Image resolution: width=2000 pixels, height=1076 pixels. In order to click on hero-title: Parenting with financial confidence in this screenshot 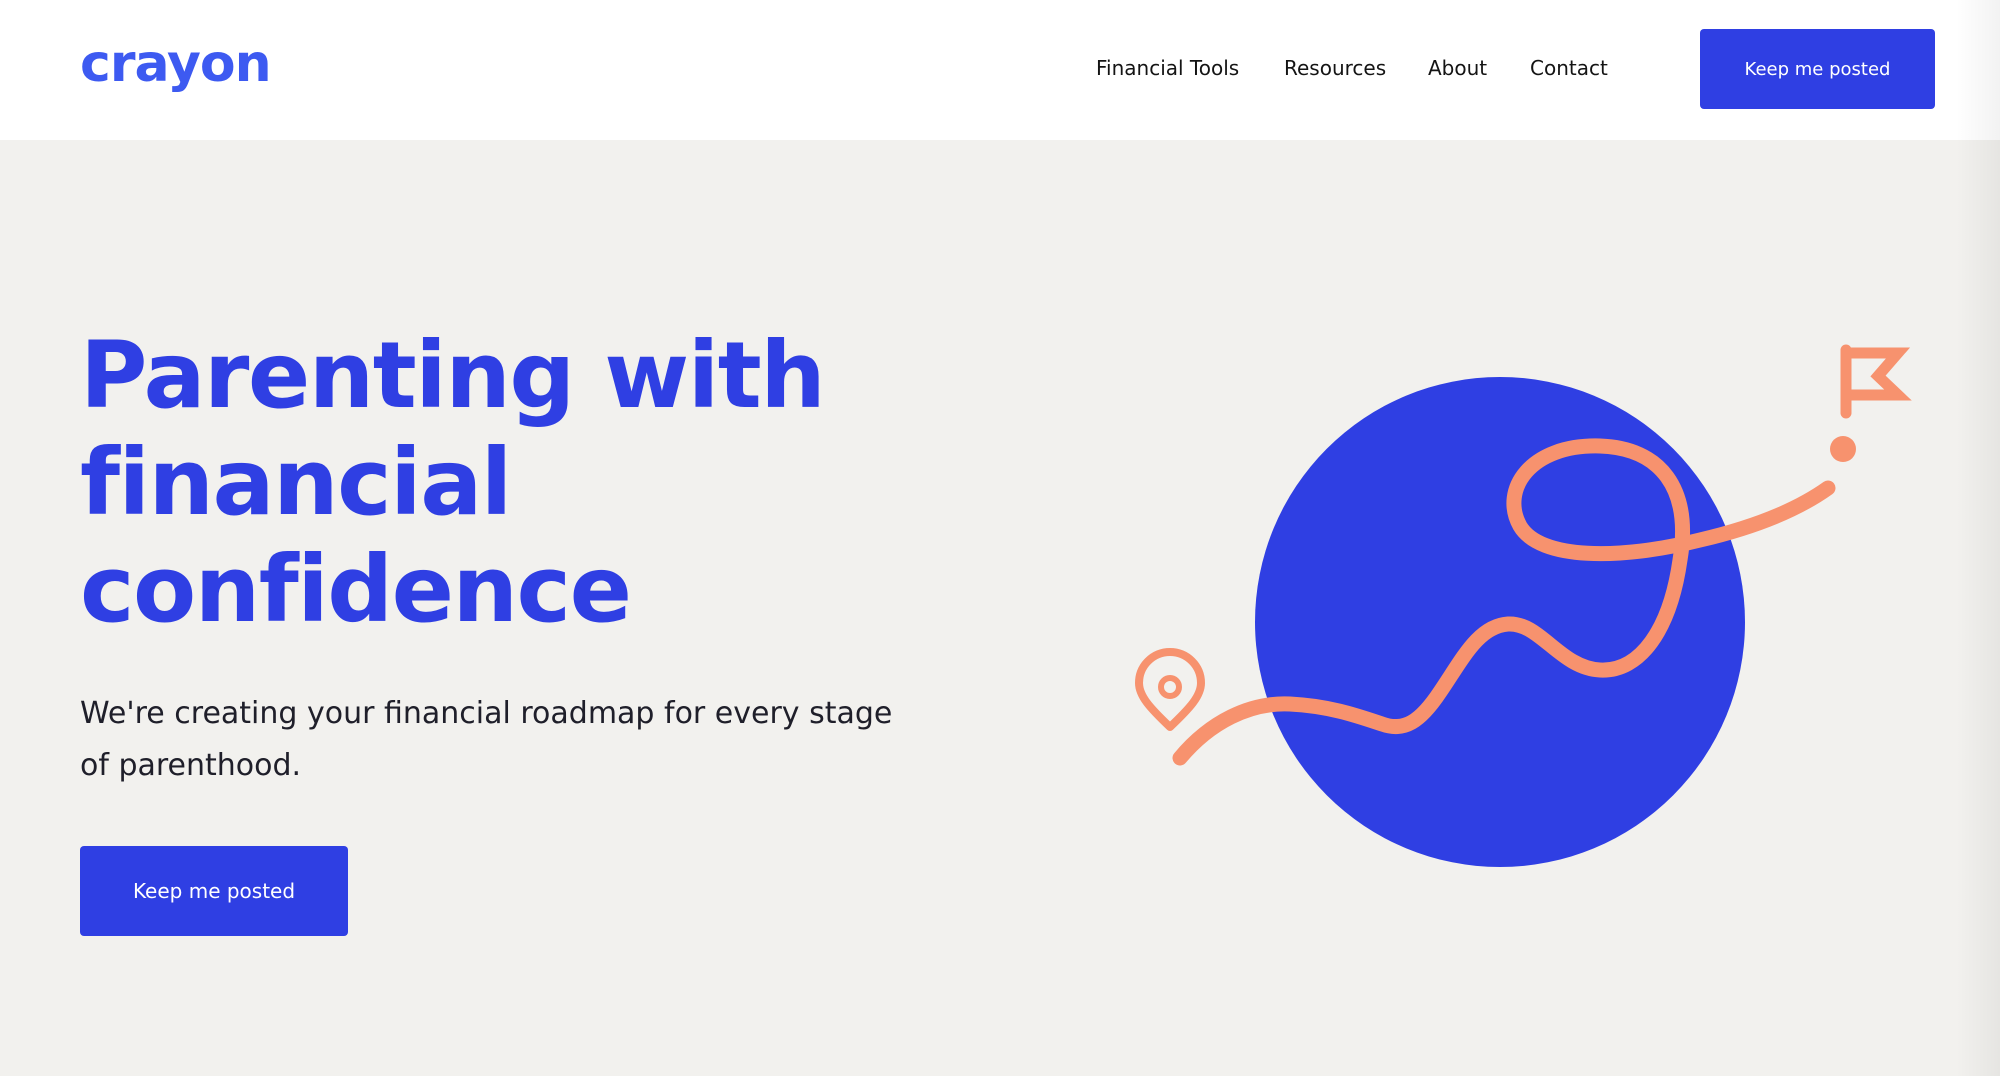, I will do `click(530, 482)`.